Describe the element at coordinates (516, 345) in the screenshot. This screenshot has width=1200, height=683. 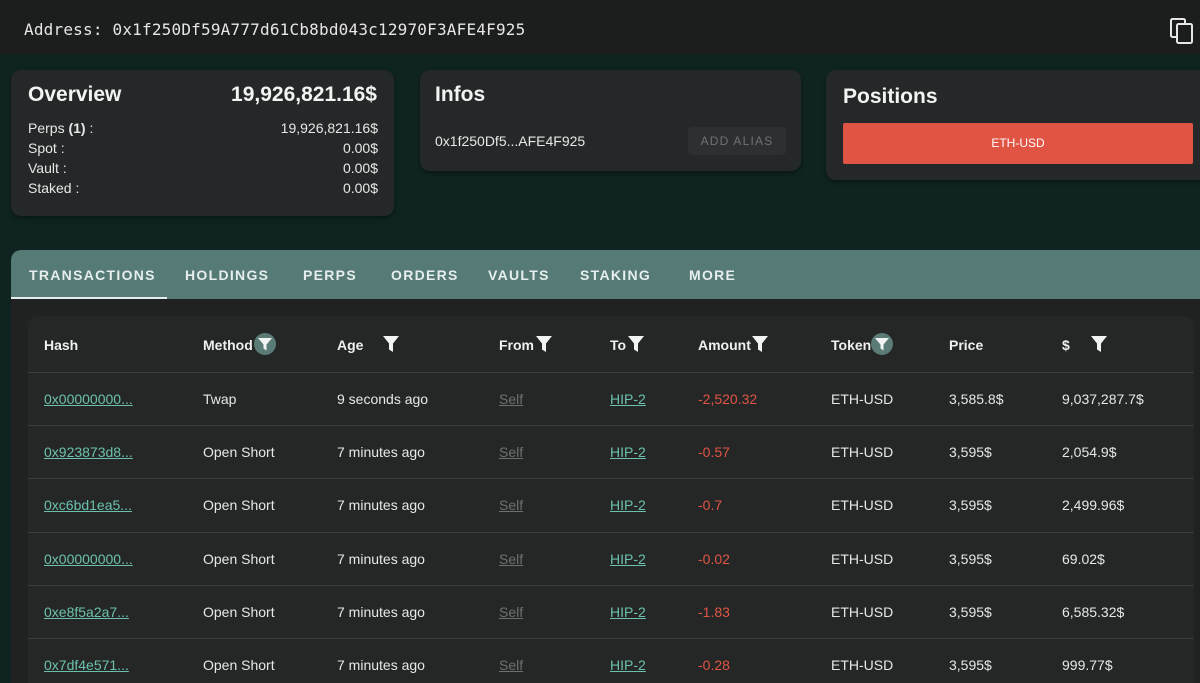
I see `column-header-from: From` at that location.